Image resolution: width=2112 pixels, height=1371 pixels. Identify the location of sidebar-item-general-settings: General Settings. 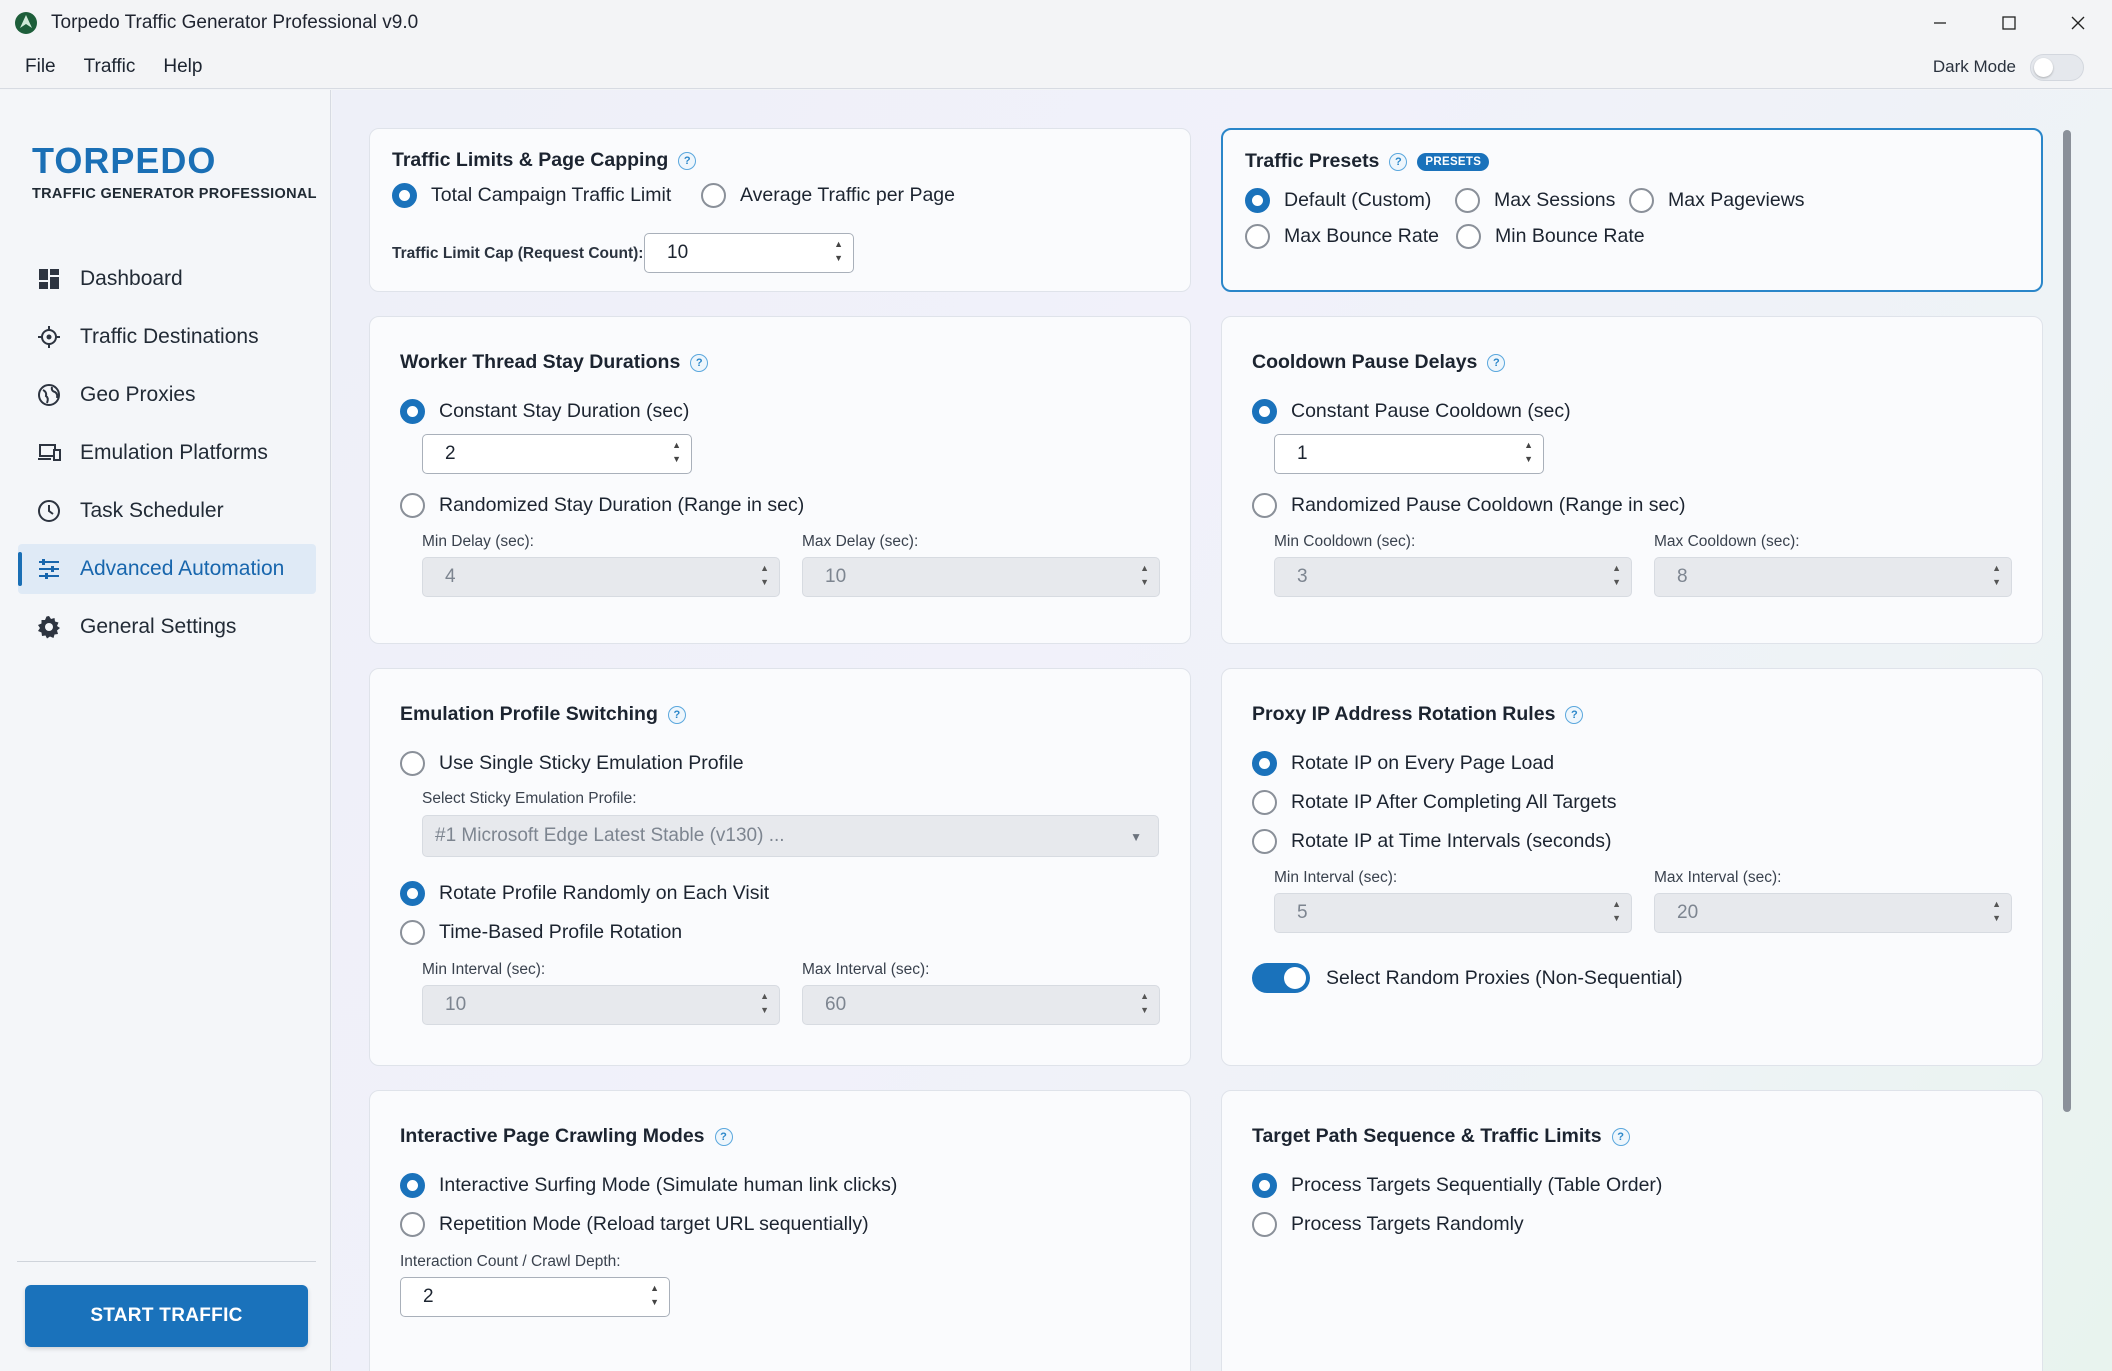
(167, 627).